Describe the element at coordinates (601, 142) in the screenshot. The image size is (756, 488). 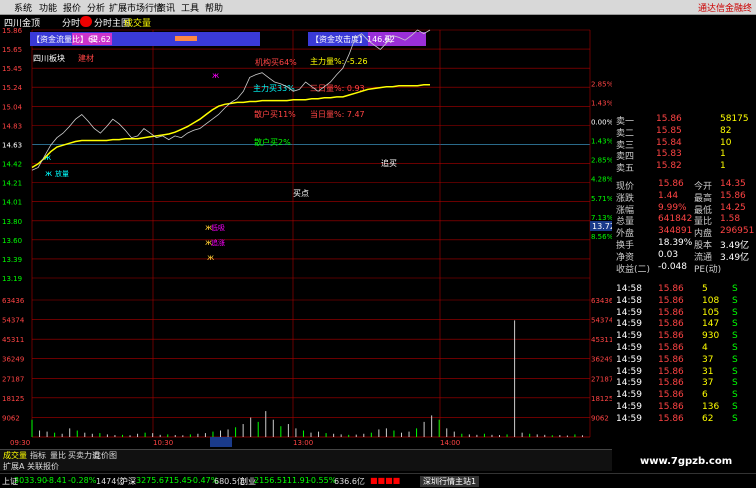
I see `pct-tick-label: 1.43%` at that location.